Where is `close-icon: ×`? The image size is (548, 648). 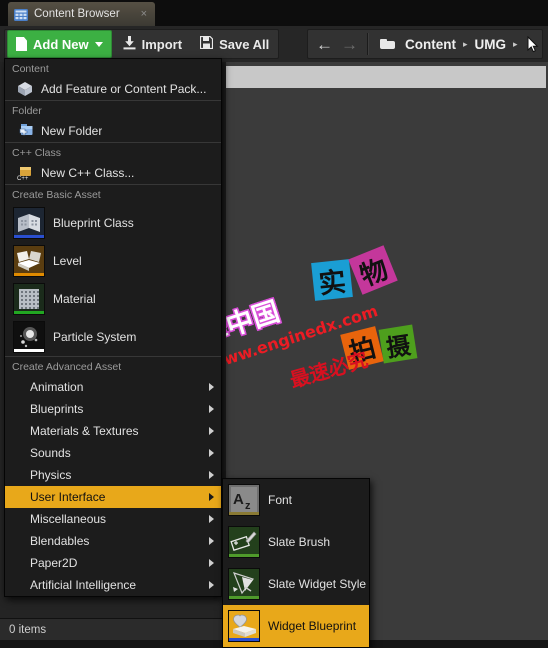 close-icon: × is located at coordinates (144, 14).